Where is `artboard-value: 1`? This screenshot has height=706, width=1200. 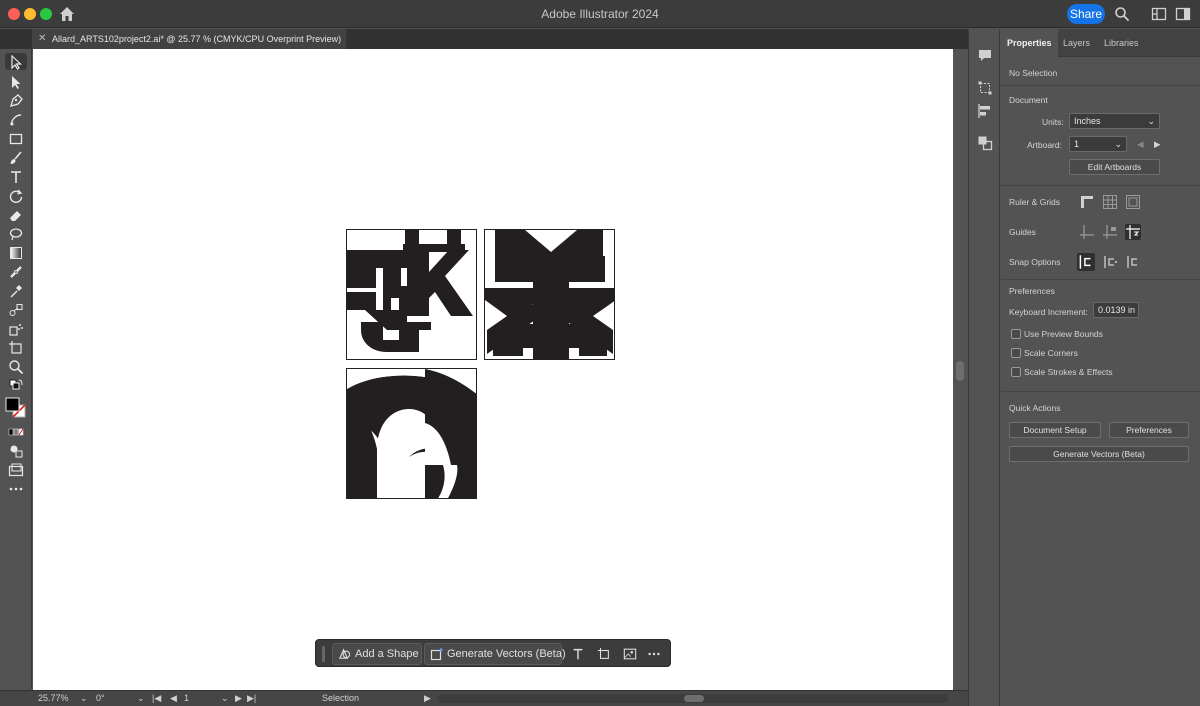
artboard-value: 1 is located at coordinates (1077, 144).